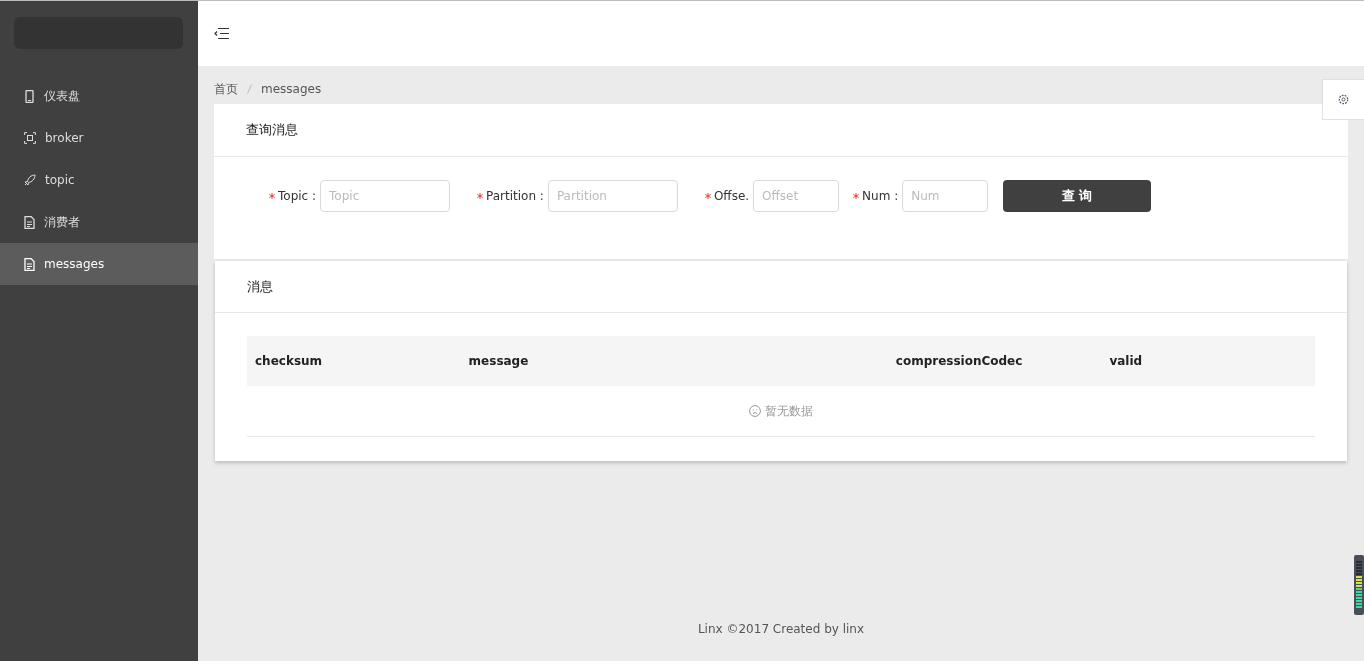  Describe the element at coordinates (515, 196) in the screenshot. I see `field-label: Partition :` at that location.